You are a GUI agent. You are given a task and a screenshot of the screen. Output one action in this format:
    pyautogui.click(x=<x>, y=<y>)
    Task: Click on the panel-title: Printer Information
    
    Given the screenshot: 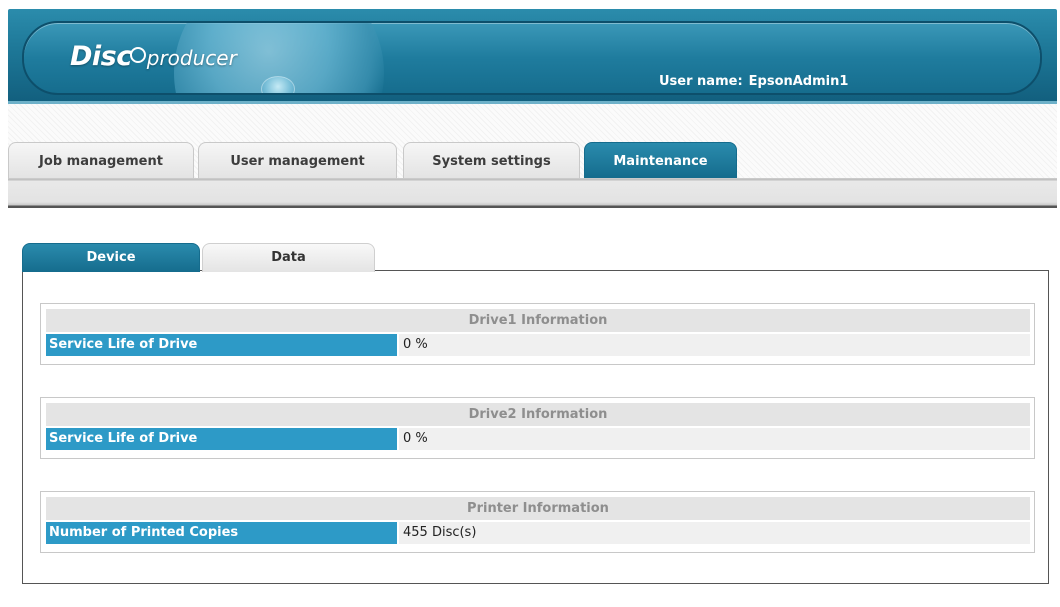 What is the action you would take?
    pyautogui.click(x=538, y=508)
    